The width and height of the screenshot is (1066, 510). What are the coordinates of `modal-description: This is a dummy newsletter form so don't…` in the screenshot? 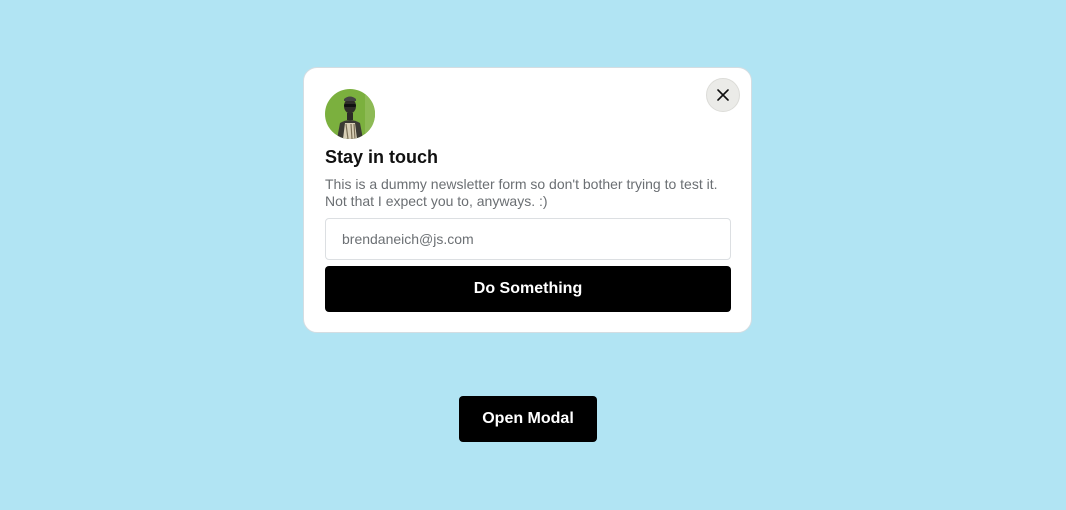 It's located at (521, 192).